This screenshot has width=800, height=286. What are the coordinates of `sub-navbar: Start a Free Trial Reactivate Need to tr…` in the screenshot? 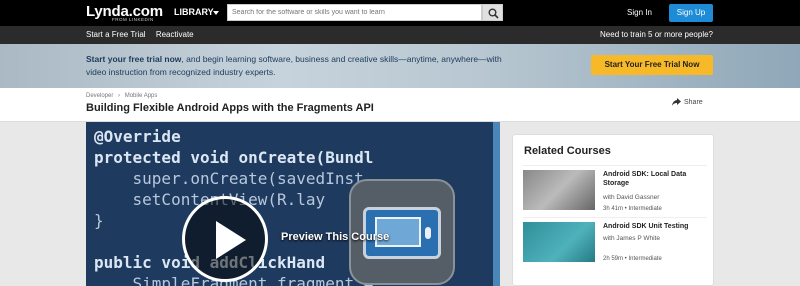 It's located at (400, 35).